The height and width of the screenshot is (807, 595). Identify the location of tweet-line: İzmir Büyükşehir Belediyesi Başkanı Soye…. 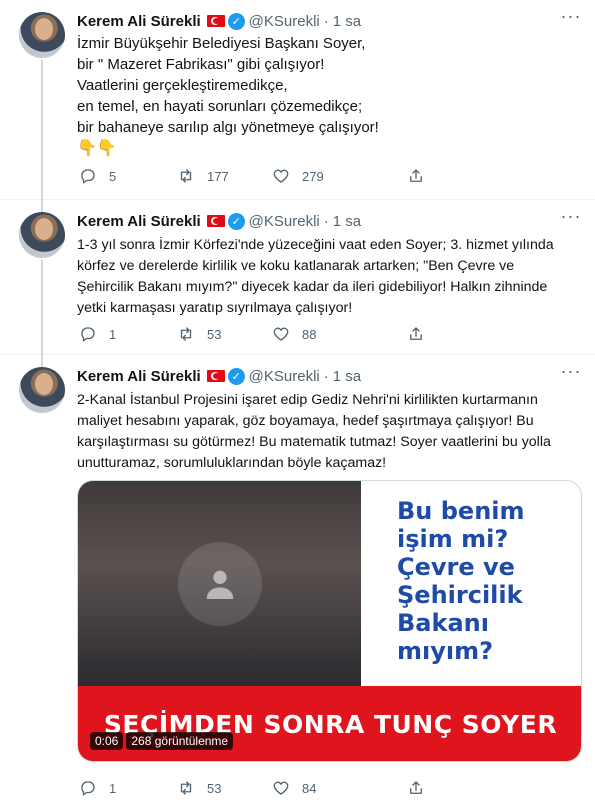
(221, 43).